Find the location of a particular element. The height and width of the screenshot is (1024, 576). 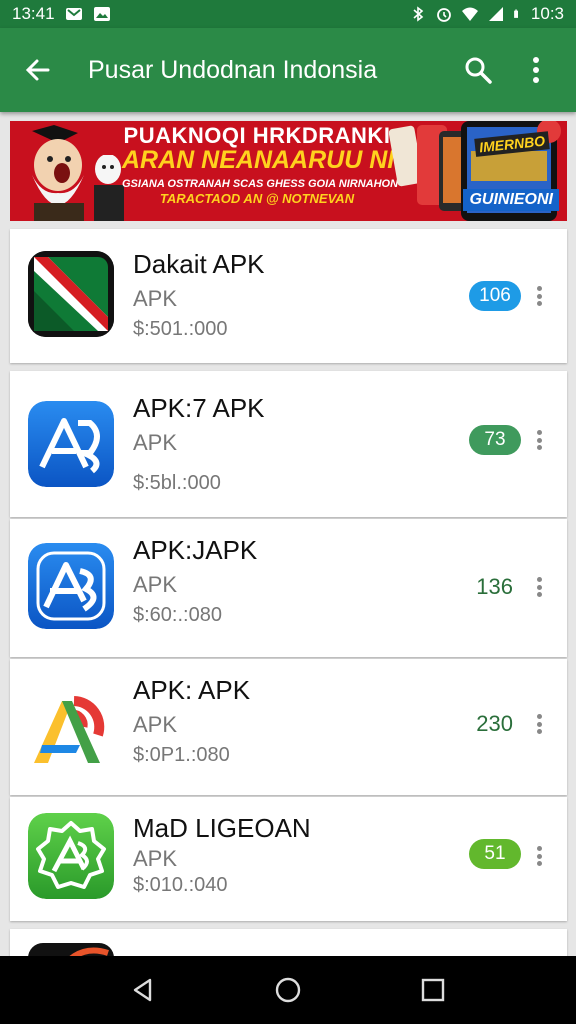

photo-icon is located at coordinates (101, 14).